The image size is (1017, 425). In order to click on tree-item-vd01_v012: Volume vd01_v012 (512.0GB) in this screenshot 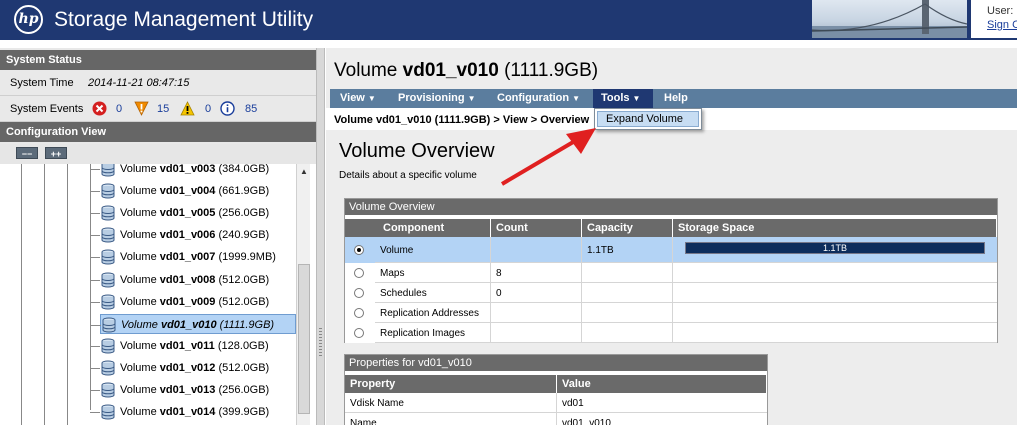, I will do `click(193, 368)`.